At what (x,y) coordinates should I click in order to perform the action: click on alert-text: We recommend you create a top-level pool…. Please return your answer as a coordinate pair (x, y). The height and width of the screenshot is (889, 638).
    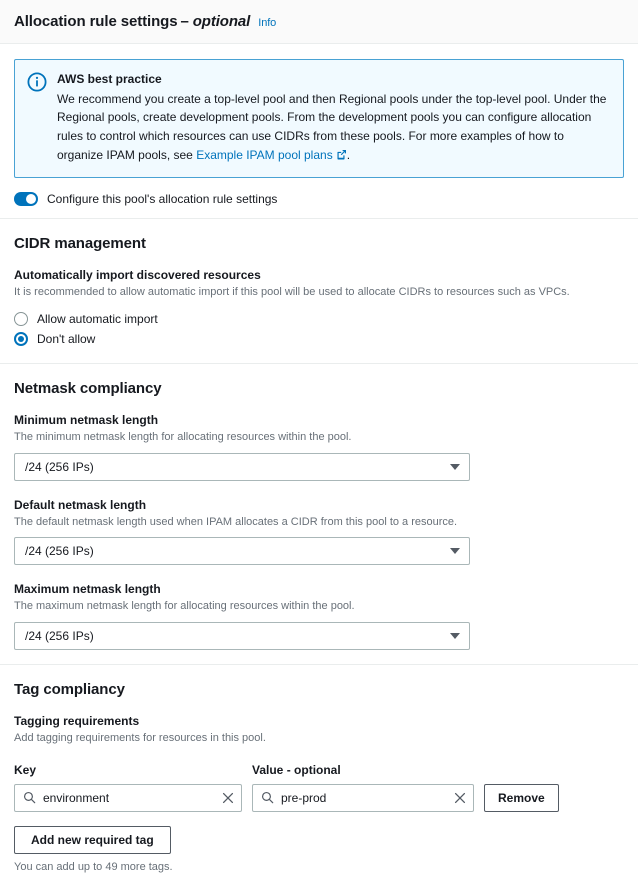
    Looking at the image, I should click on (334, 127).